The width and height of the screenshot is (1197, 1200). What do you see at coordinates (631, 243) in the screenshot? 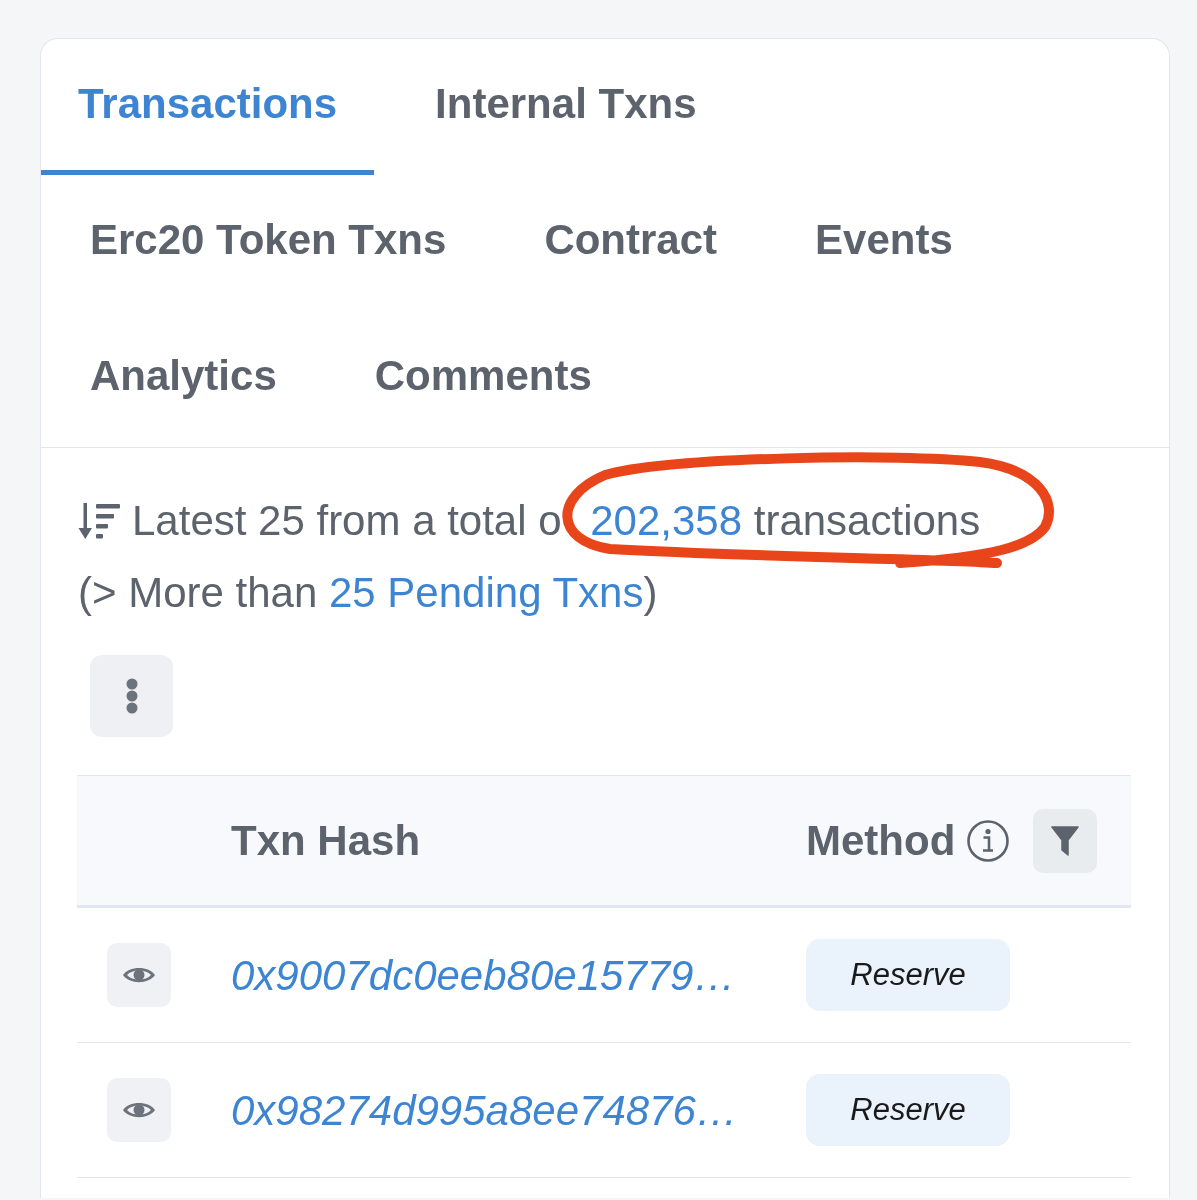
I see `tab: Contract` at bounding box center [631, 243].